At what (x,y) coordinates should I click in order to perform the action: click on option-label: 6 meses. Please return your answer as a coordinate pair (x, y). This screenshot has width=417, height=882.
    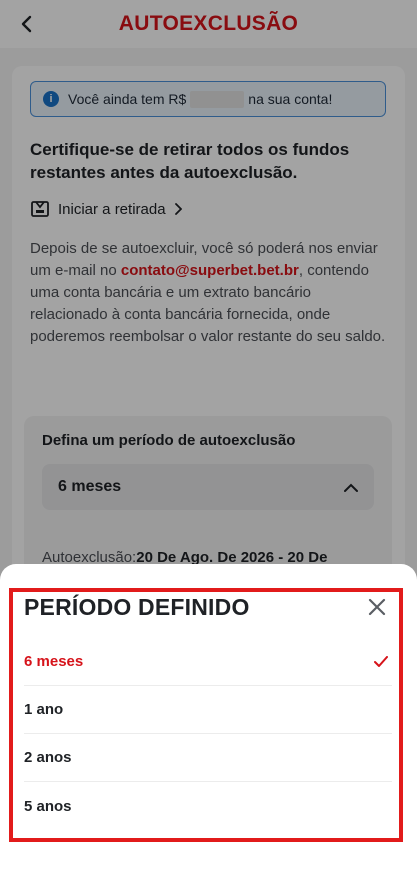
    Looking at the image, I should click on (54, 661).